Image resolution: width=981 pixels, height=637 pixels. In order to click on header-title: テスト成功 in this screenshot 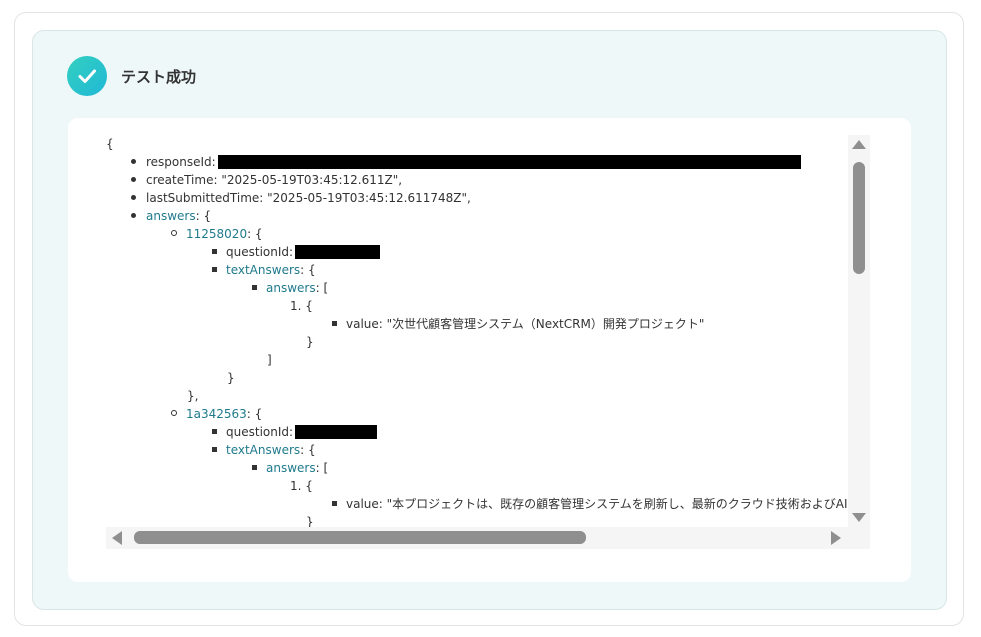, I will do `click(159, 76)`.